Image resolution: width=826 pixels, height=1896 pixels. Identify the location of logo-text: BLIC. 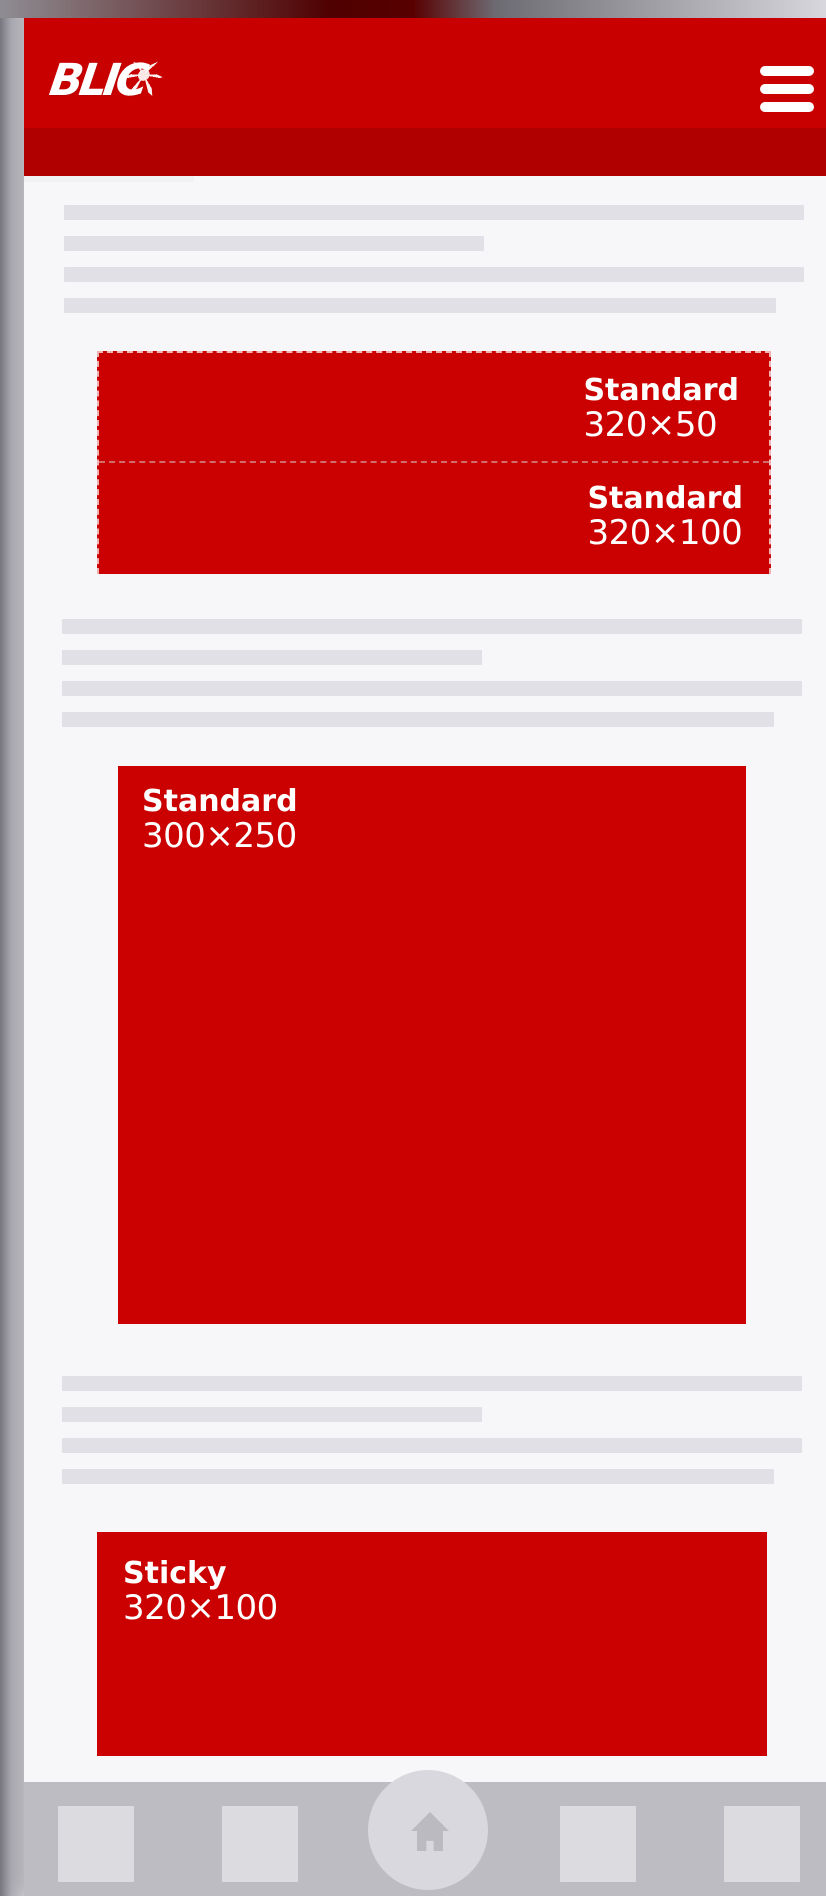
(97, 80).